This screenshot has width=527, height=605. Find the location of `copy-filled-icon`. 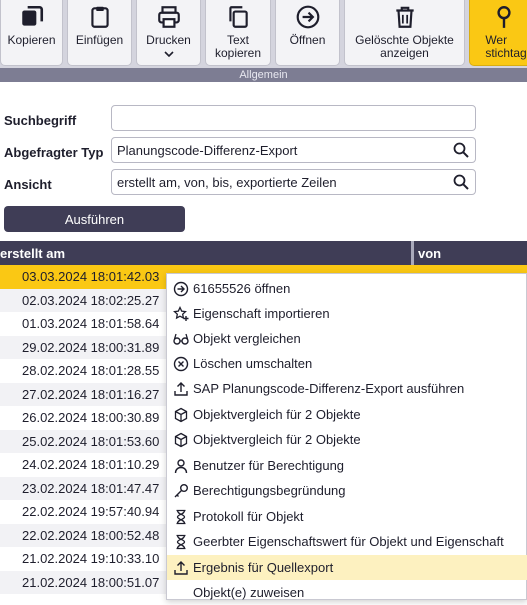

copy-filled-icon is located at coordinates (32, 15).